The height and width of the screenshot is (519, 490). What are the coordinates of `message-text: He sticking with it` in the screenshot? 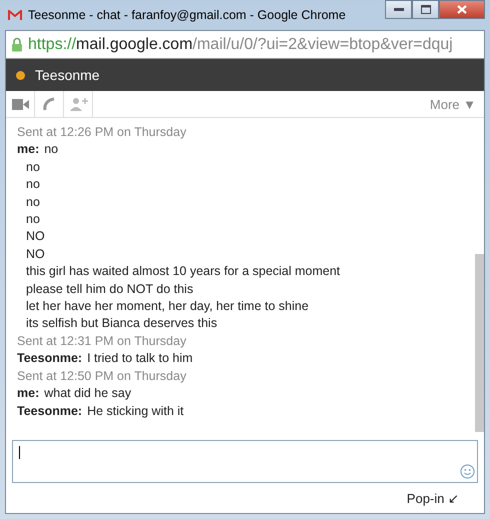 It's located at (135, 411).